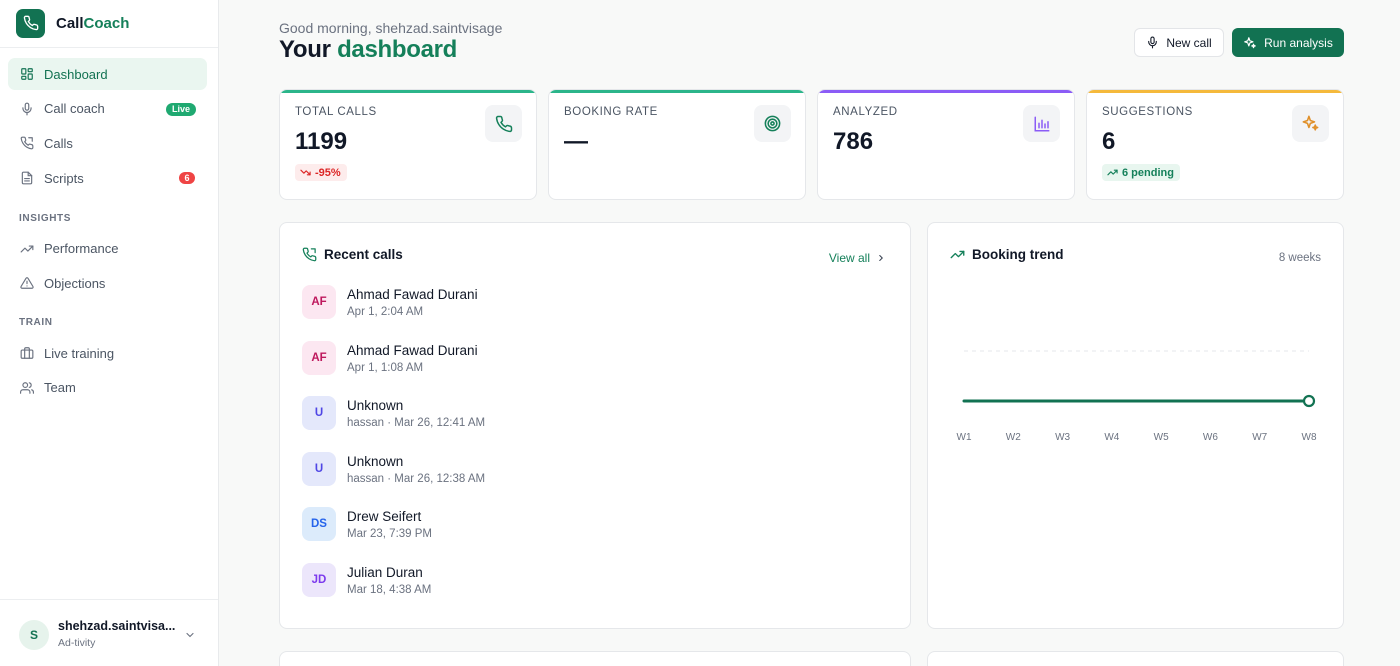 This screenshot has height=666, width=1400. What do you see at coordinates (107, 143) in the screenshot?
I see `sidebar-item-calls: Calls` at bounding box center [107, 143].